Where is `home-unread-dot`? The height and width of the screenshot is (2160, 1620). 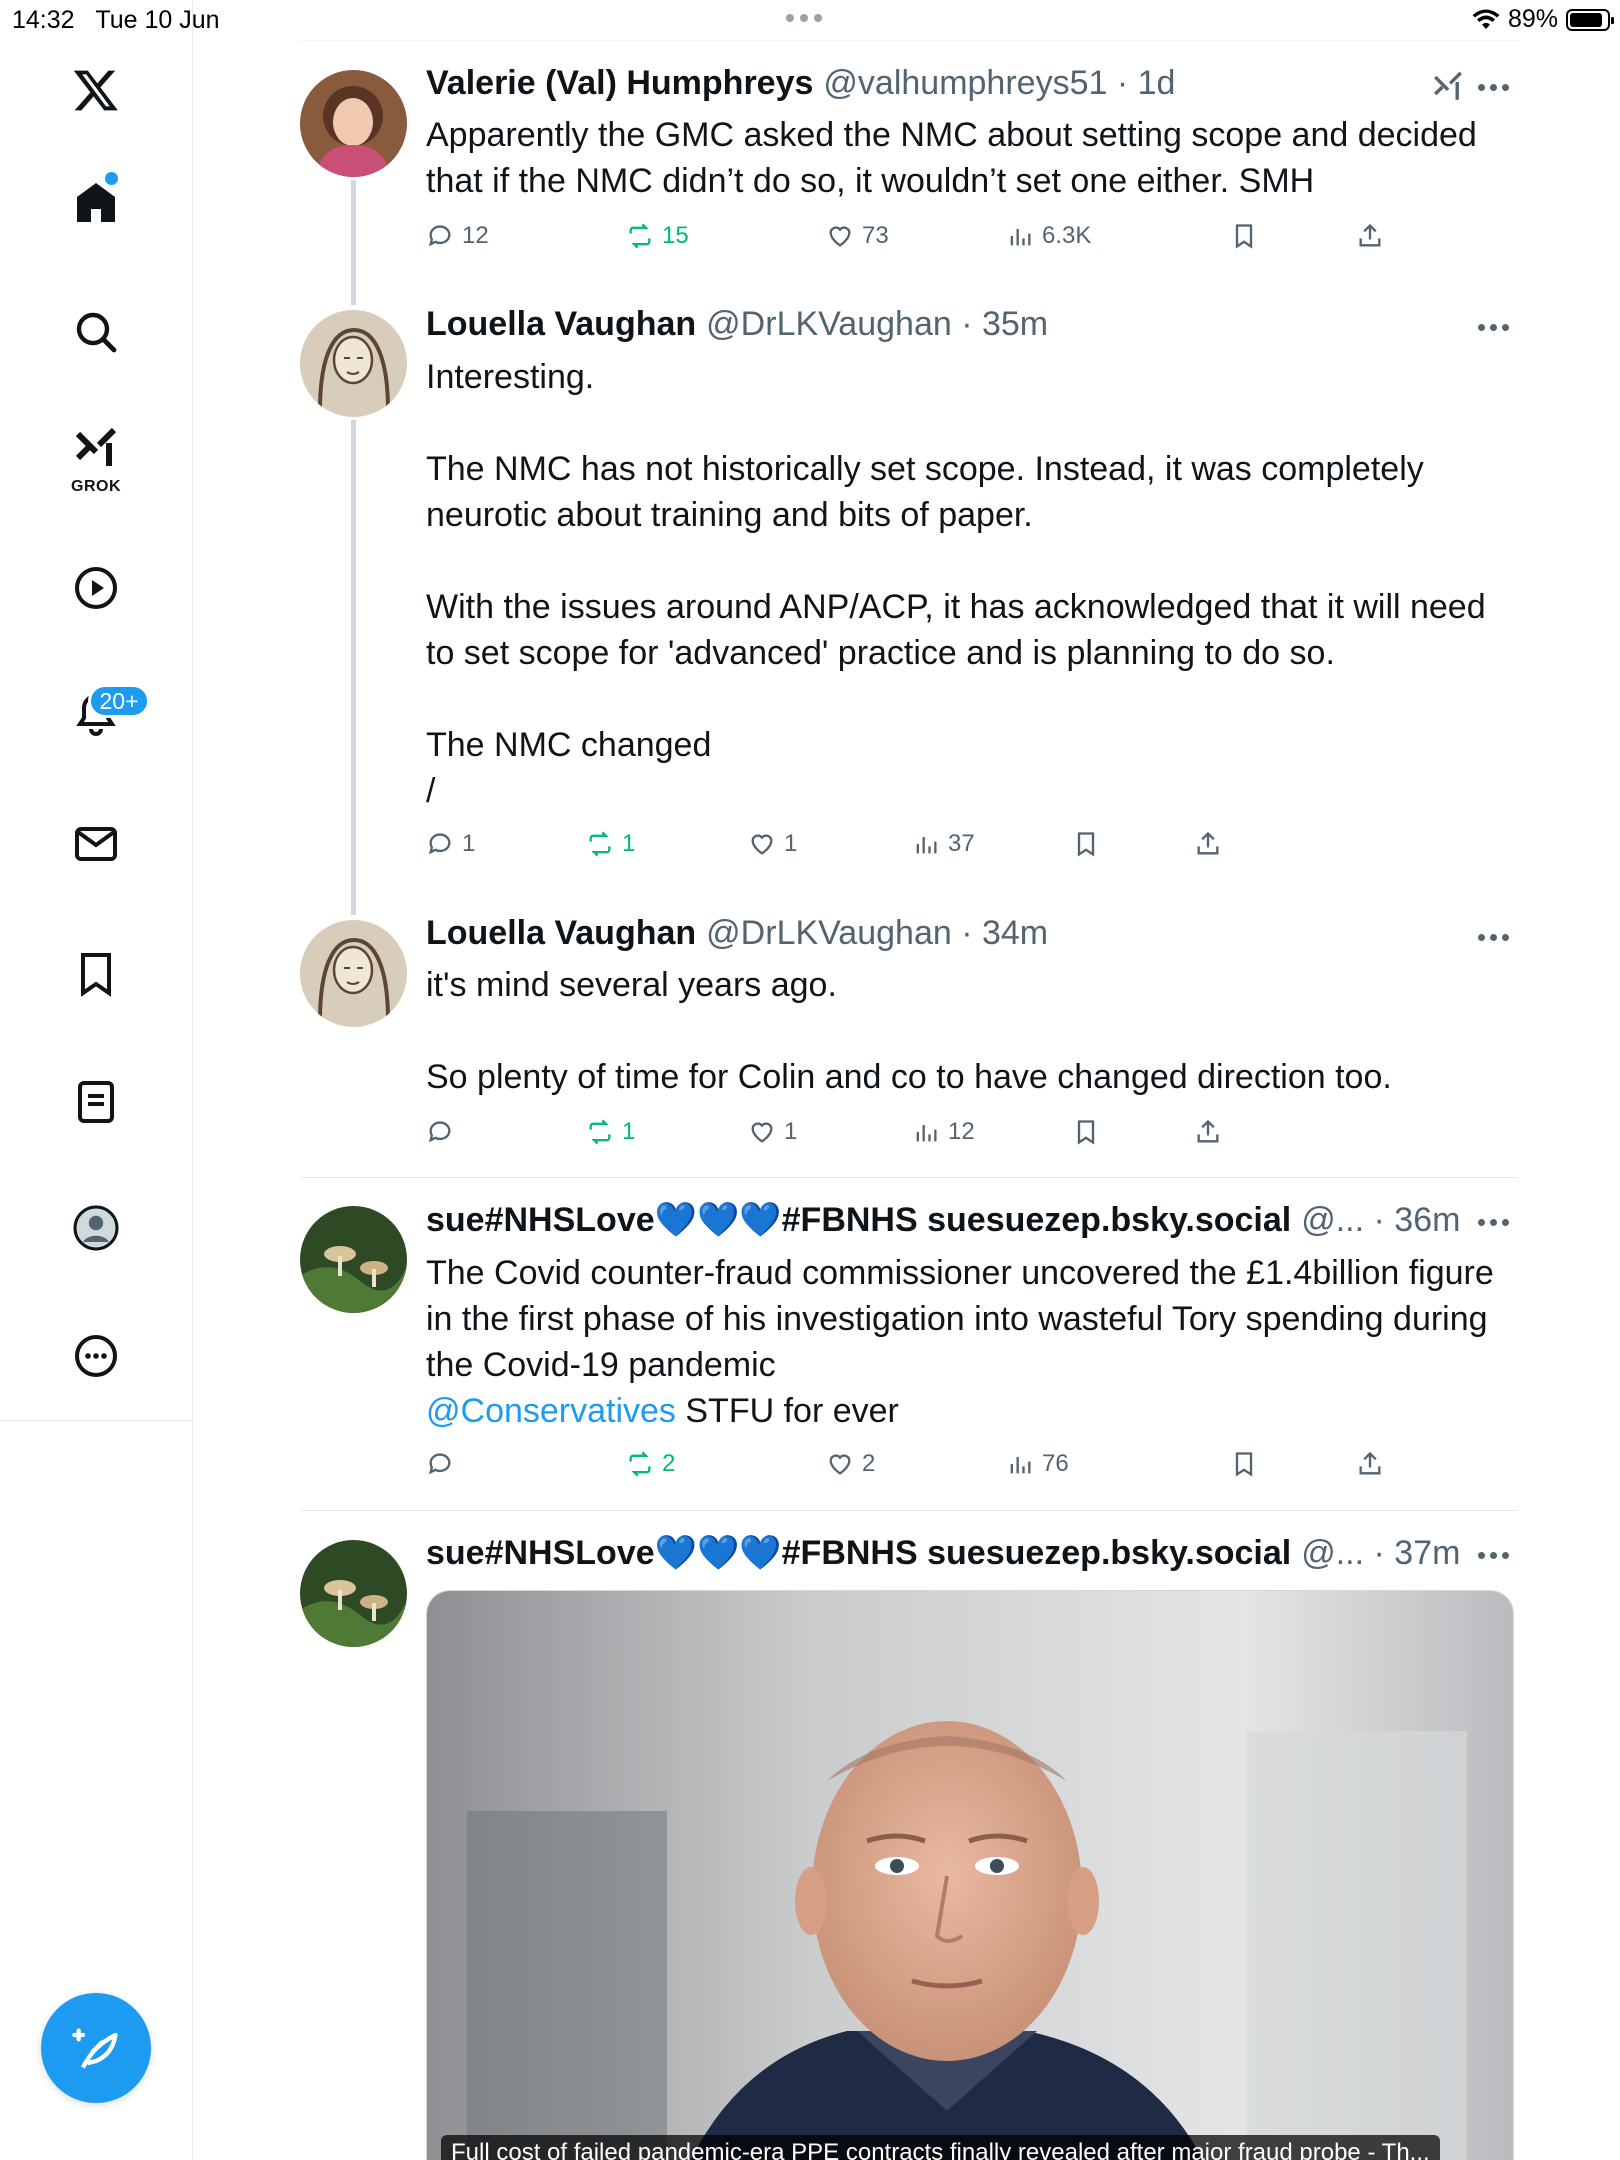
home-unread-dot is located at coordinates (111, 178).